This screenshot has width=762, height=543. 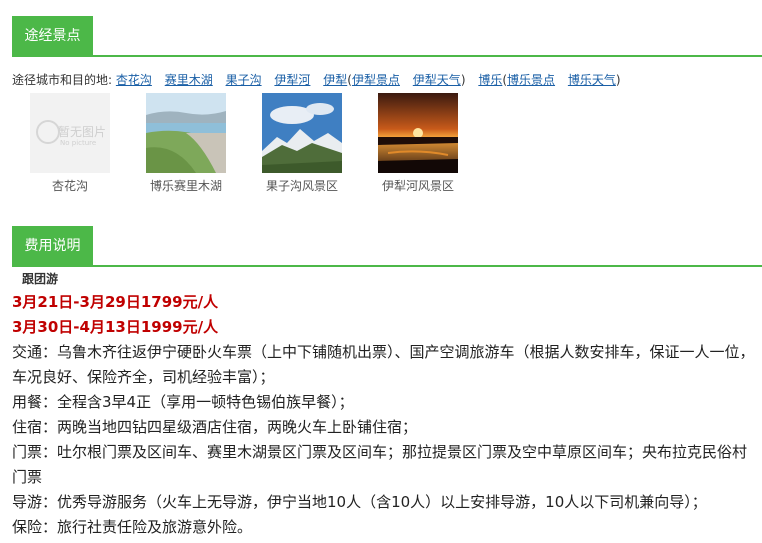 I want to click on route-link-bole-attractions: 博乐景点, so click(x=531, y=80).